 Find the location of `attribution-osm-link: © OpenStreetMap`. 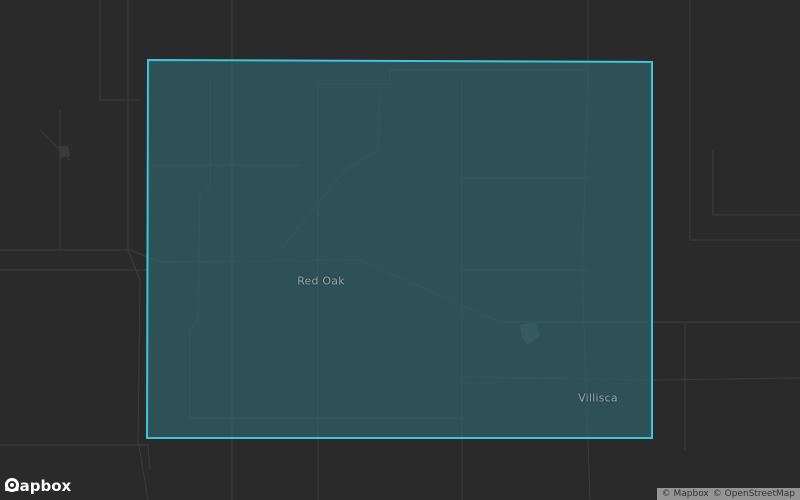

attribution-osm-link: © OpenStreetMap is located at coordinates (754, 494).